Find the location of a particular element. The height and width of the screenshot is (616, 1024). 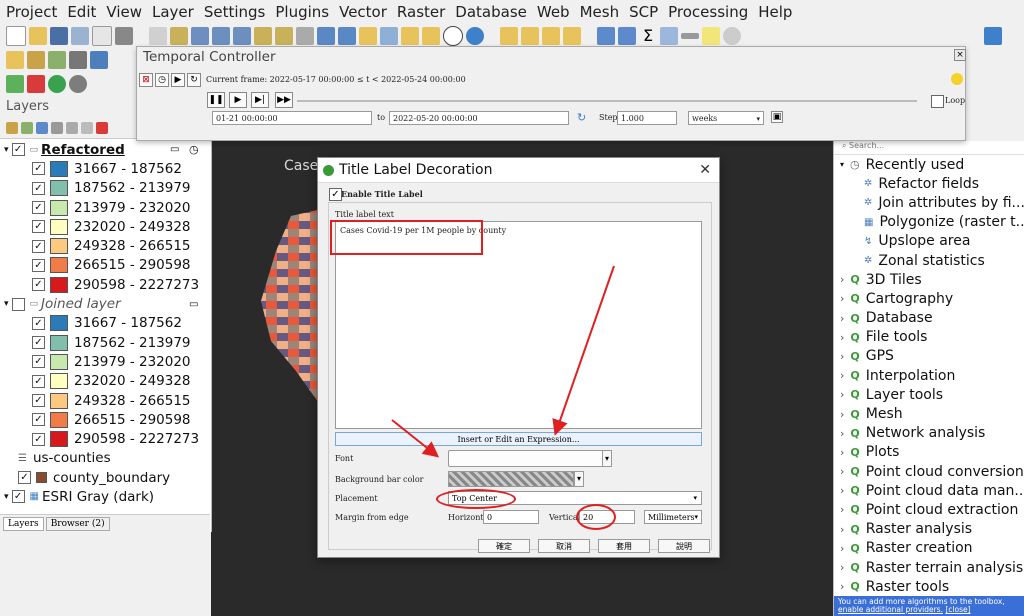

arrow-to-expression is located at coordinates (583, 350).